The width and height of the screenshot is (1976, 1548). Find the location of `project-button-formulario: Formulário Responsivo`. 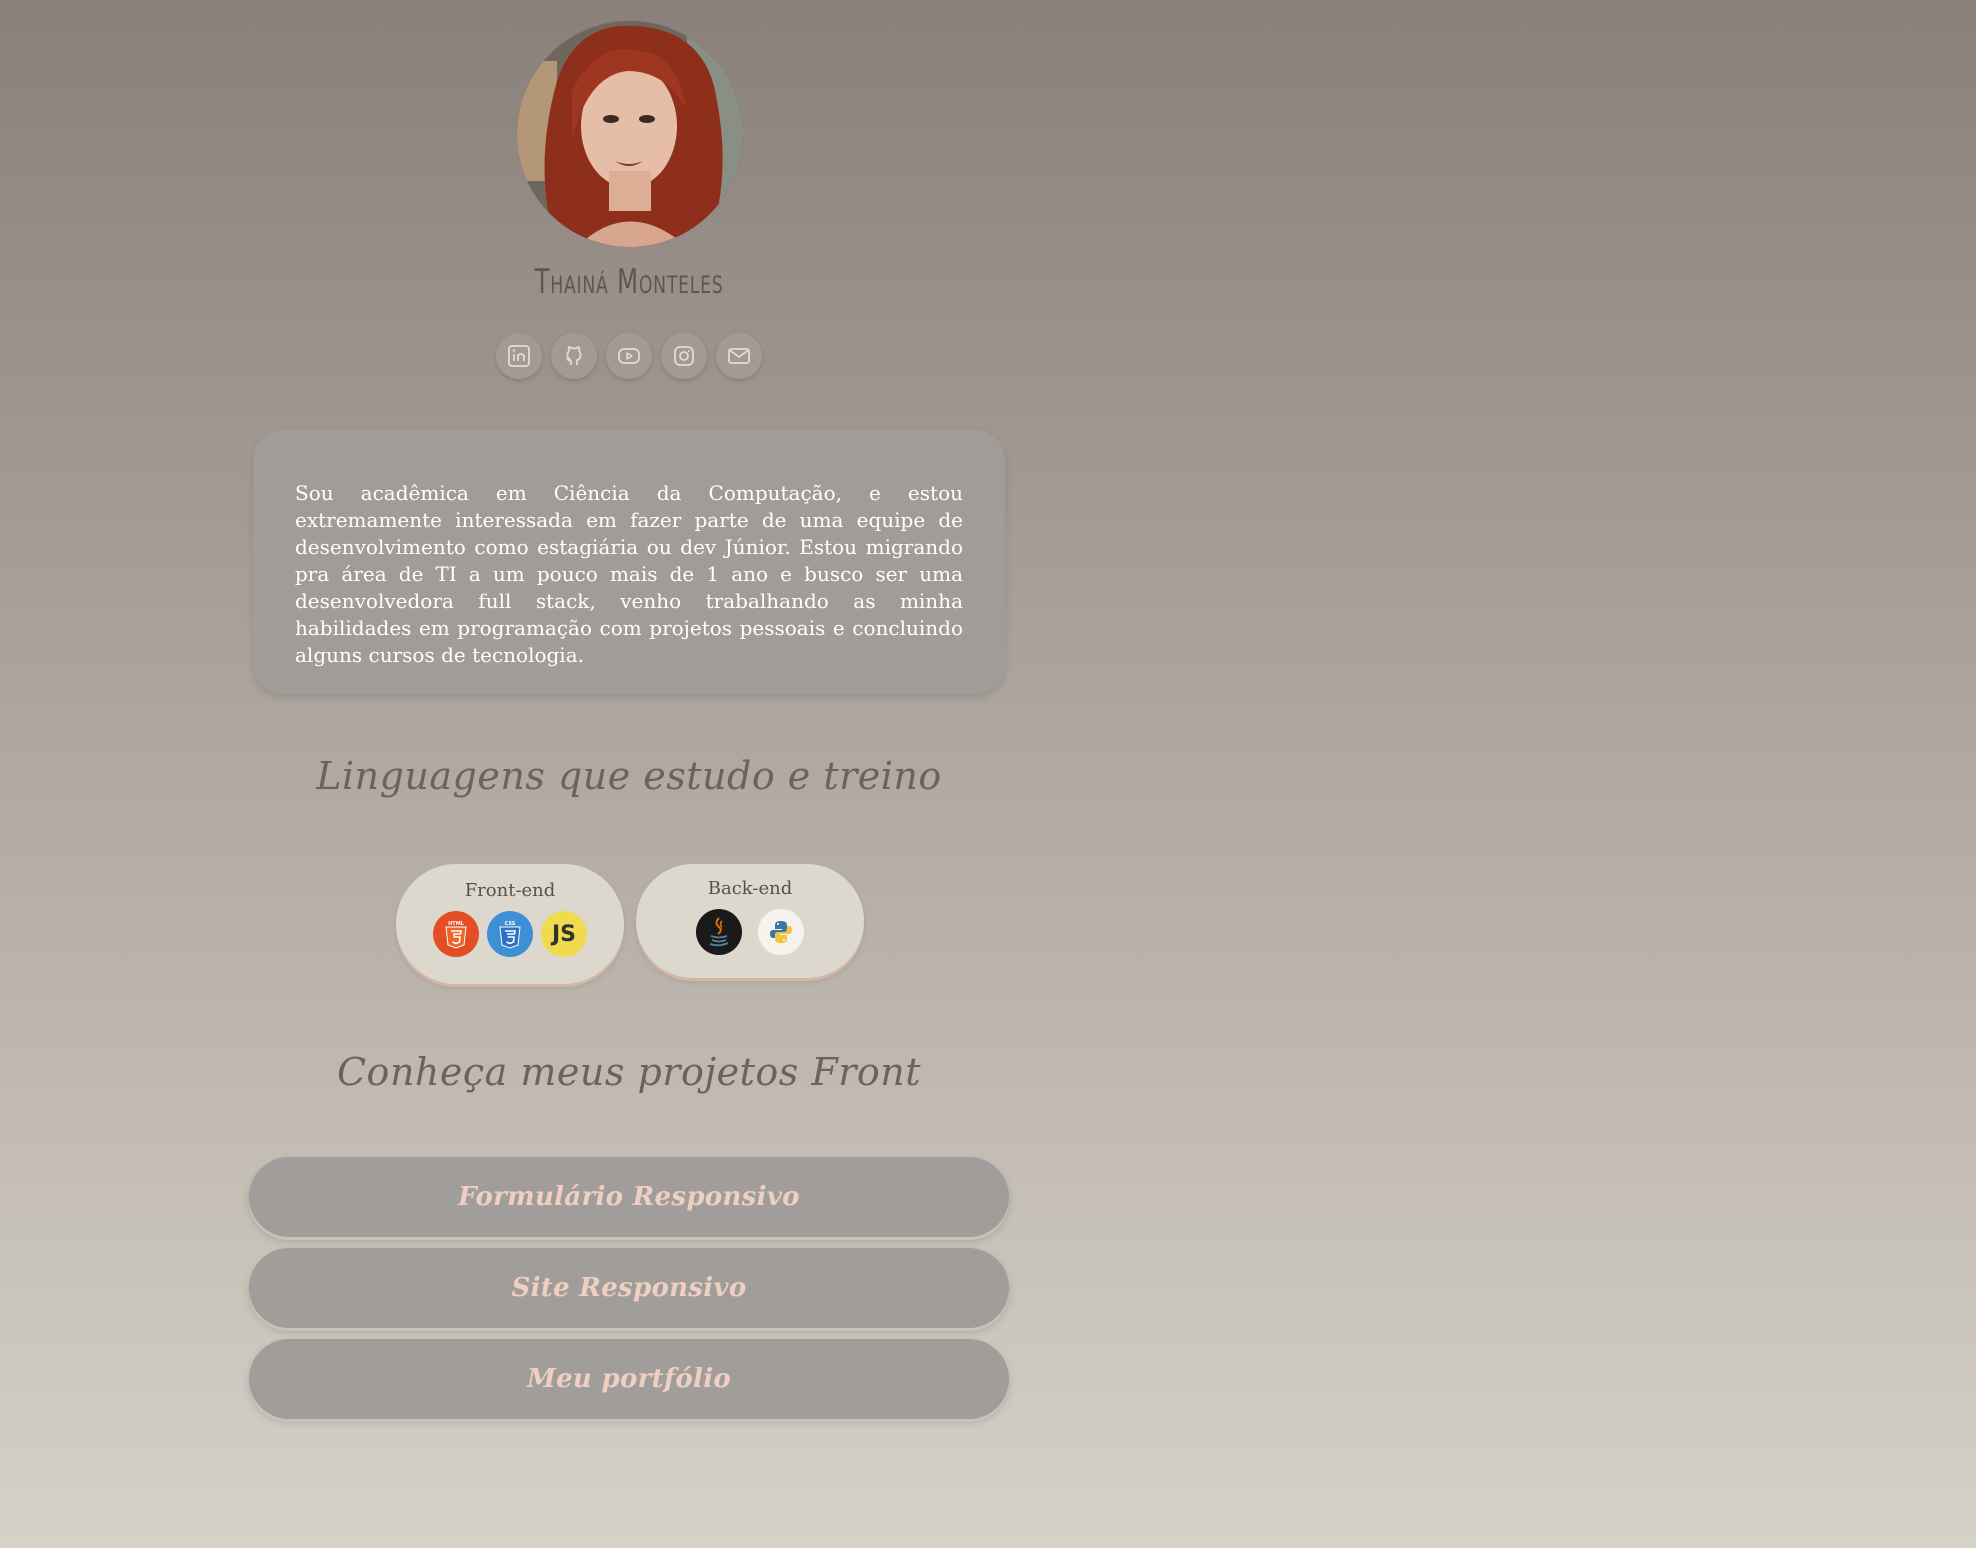

project-button-formulario: Formulário Responsivo is located at coordinates (629, 1197).